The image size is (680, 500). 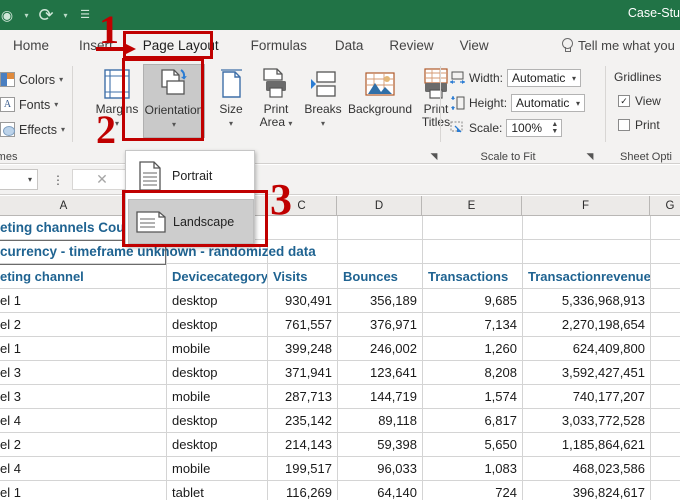 What do you see at coordinates (548, 103) in the screenshot?
I see `scale-height-combo: Automatic ▾` at bounding box center [548, 103].